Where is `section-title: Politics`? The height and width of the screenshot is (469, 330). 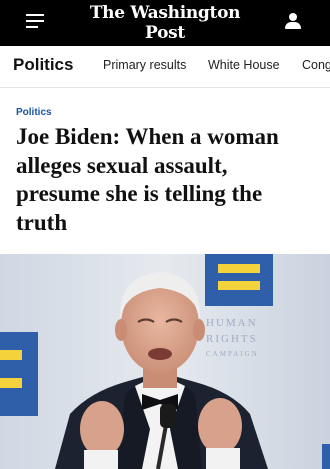 section-title: Politics is located at coordinates (43, 65).